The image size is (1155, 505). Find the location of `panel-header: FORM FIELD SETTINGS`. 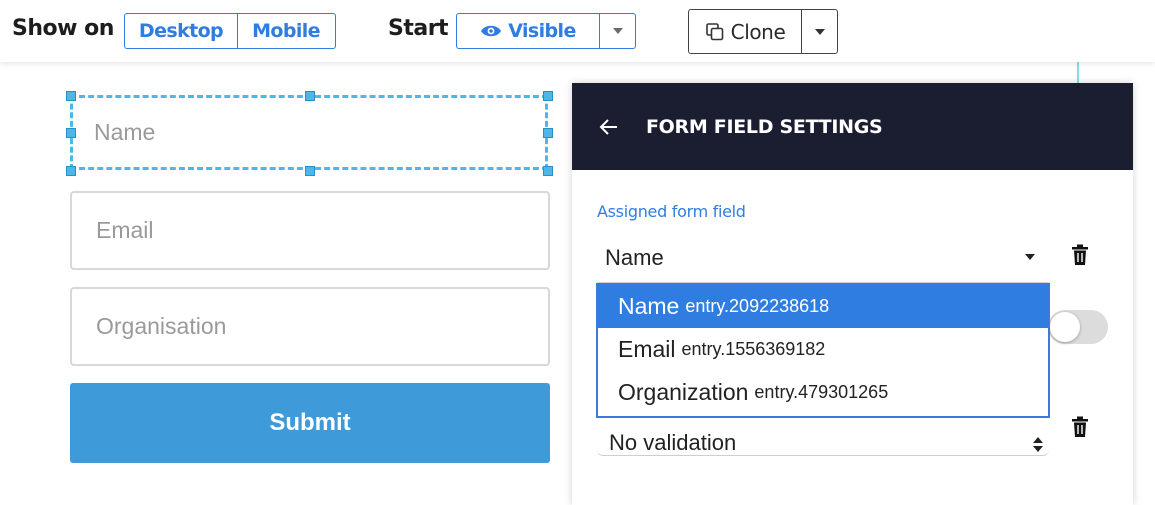

panel-header: FORM FIELD SETTINGS is located at coordinates (852, 126).